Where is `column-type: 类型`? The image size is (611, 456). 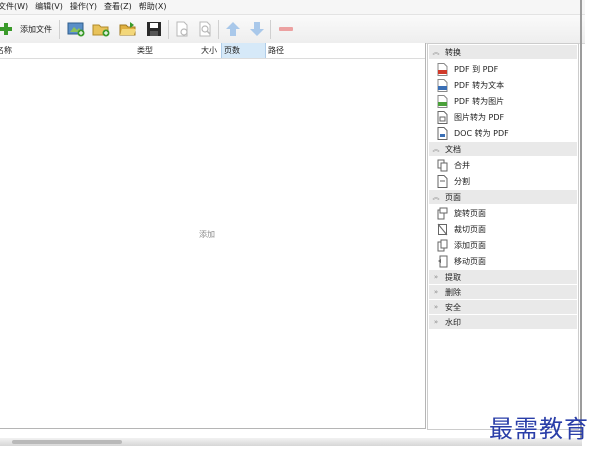
column-type: 类型 is located at coordinates (145, 50).